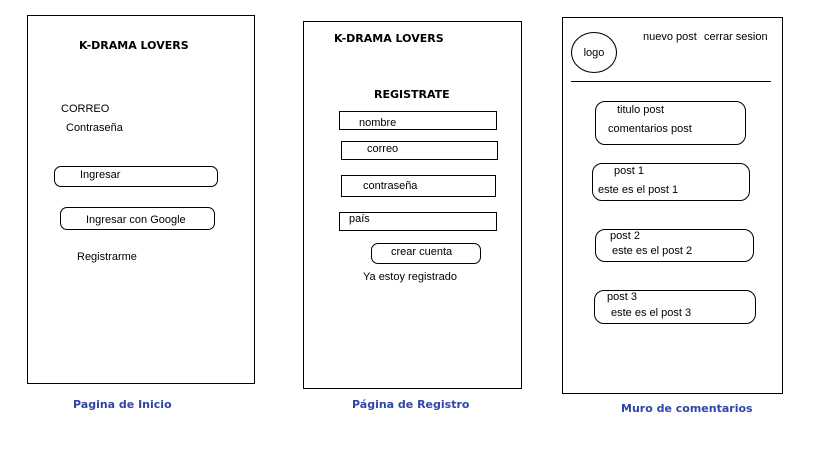 The image size is (819, 460). Describe the element at coordinates (107, 257) in the screenshot. I see `register-link: Registrarme` at that location.